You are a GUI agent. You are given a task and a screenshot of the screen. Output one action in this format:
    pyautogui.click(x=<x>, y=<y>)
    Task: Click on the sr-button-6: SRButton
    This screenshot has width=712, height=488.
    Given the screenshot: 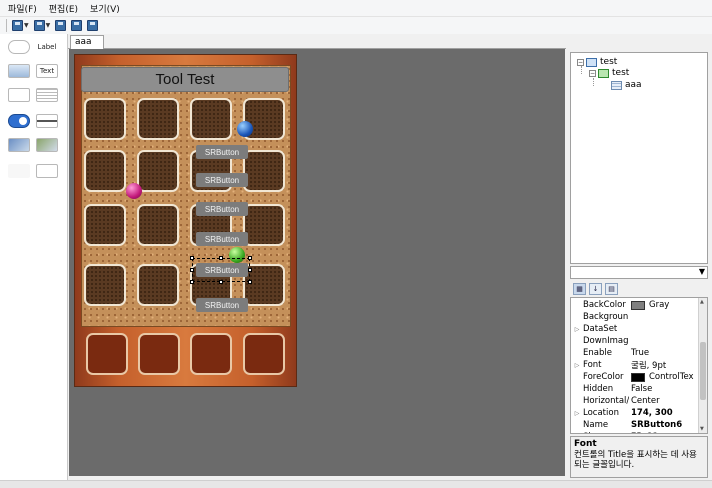 What is the action you would take?
    pyautogui.click(x=222, y=305)
    